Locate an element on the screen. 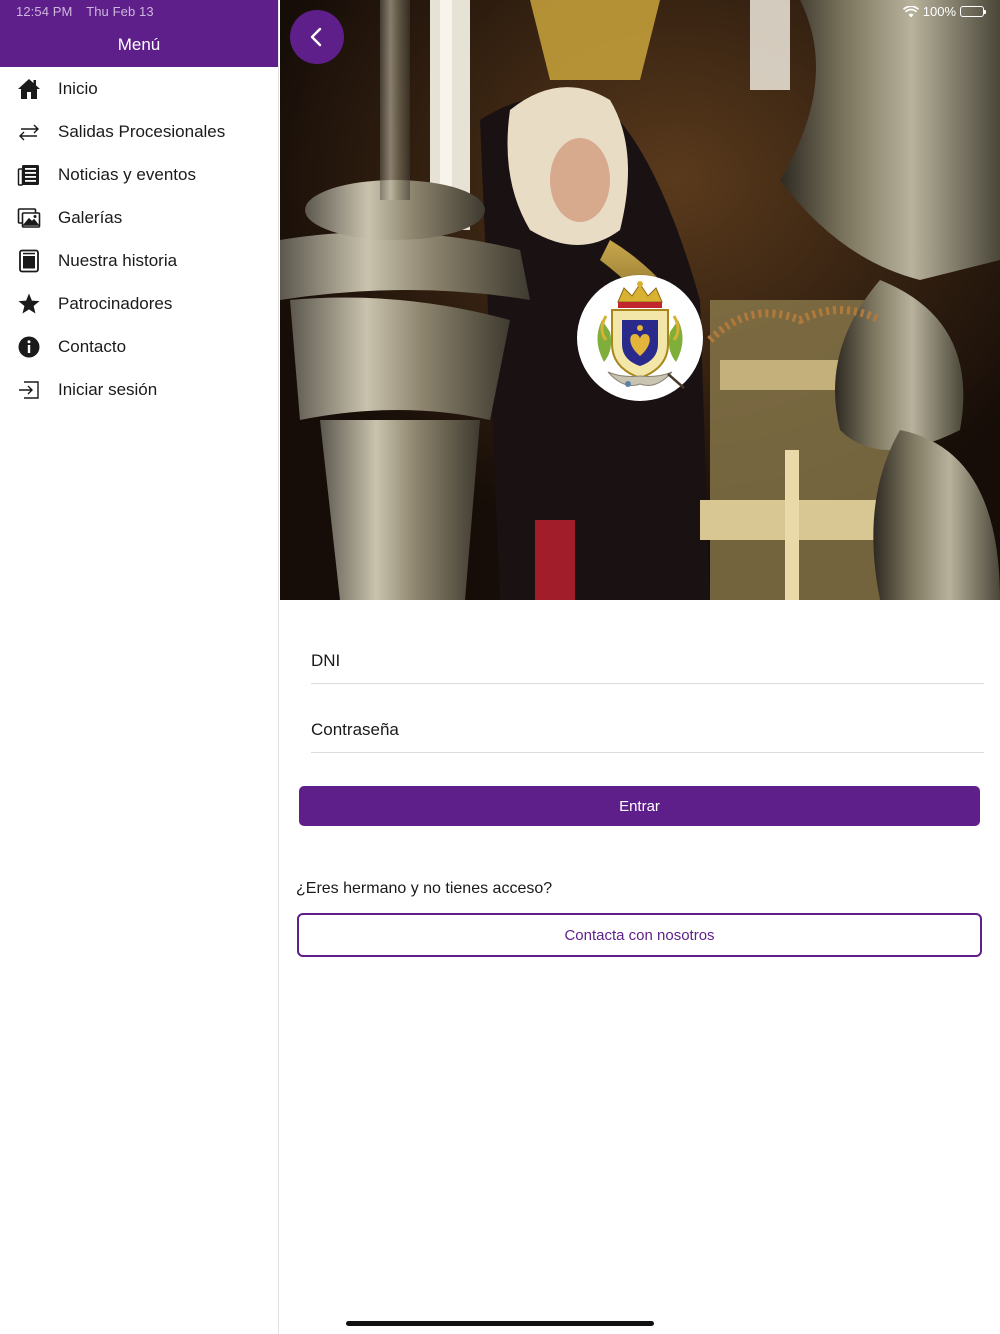  login-icon is located at coordinates (29, 390).